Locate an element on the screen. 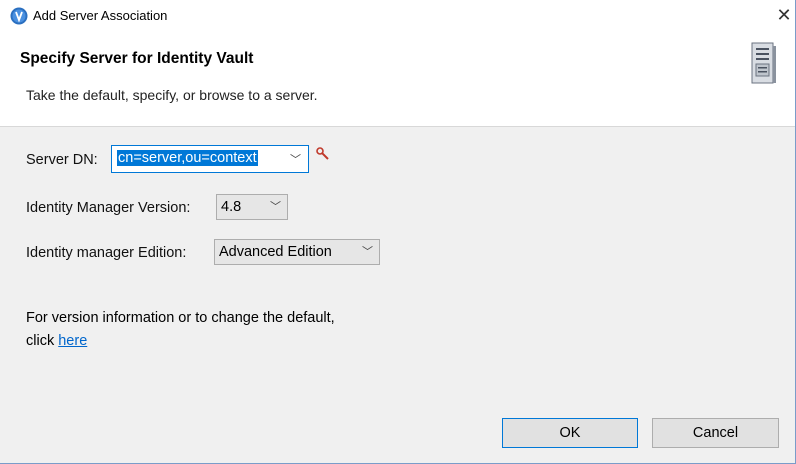  server-dn-value: cn=server,ou=context is located at coordinates (187, 158).